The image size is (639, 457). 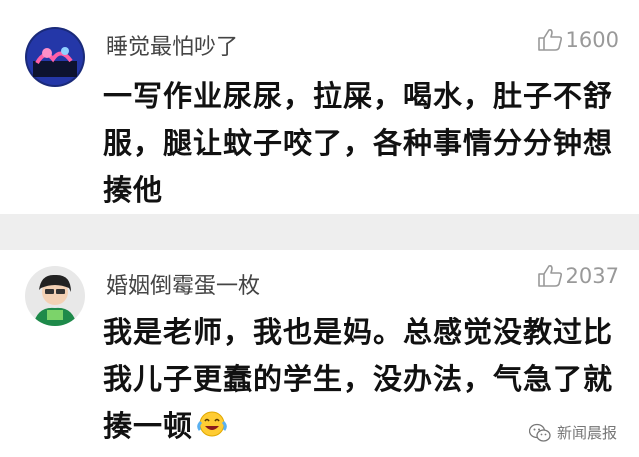 I want to click on comment-separator, so click(x=319, y=232).